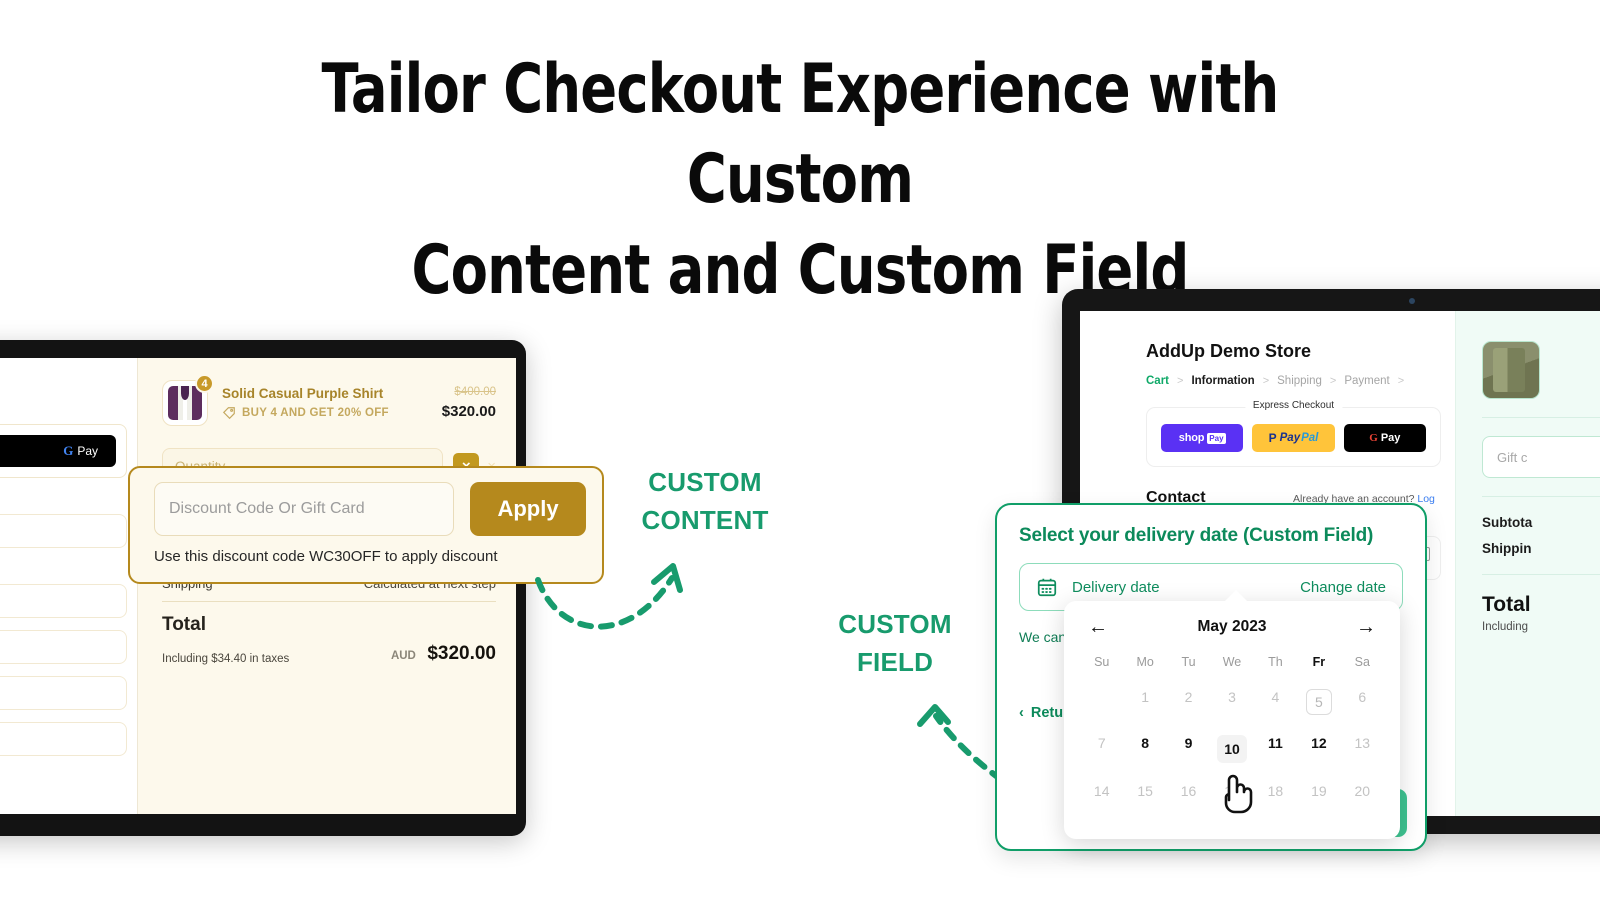  What do you see at coordinates (1101, 749) in the screenshot?
I see `calendar-day-7: 7` at bounding box center [1101, 749].